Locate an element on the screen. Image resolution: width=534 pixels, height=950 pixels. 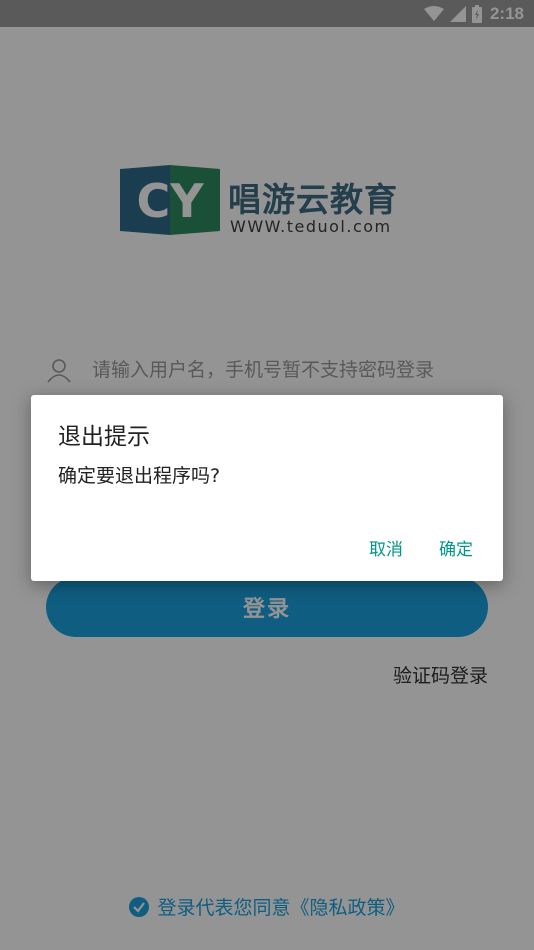
dialog-title: 退出提示 is located at coordinates (104, 437).